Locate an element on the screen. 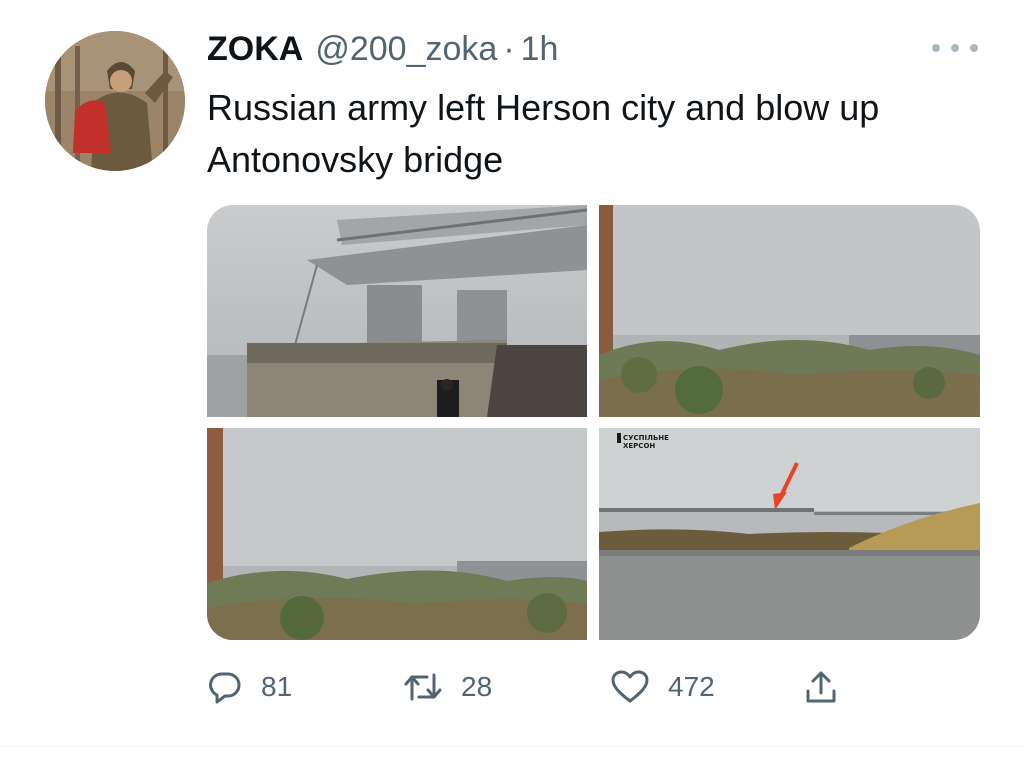  more-icon is located at coordinates (955, 48).